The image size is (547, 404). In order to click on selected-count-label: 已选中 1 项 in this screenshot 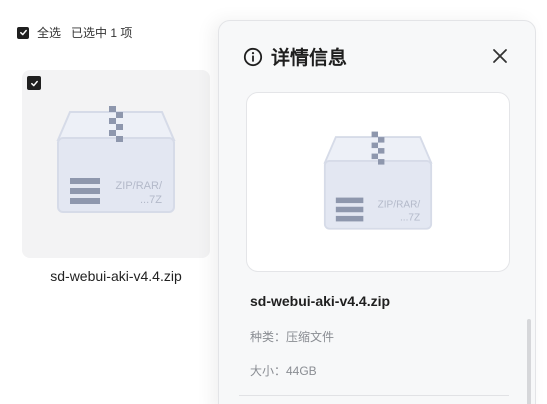, I will do `click(102, 33)`.